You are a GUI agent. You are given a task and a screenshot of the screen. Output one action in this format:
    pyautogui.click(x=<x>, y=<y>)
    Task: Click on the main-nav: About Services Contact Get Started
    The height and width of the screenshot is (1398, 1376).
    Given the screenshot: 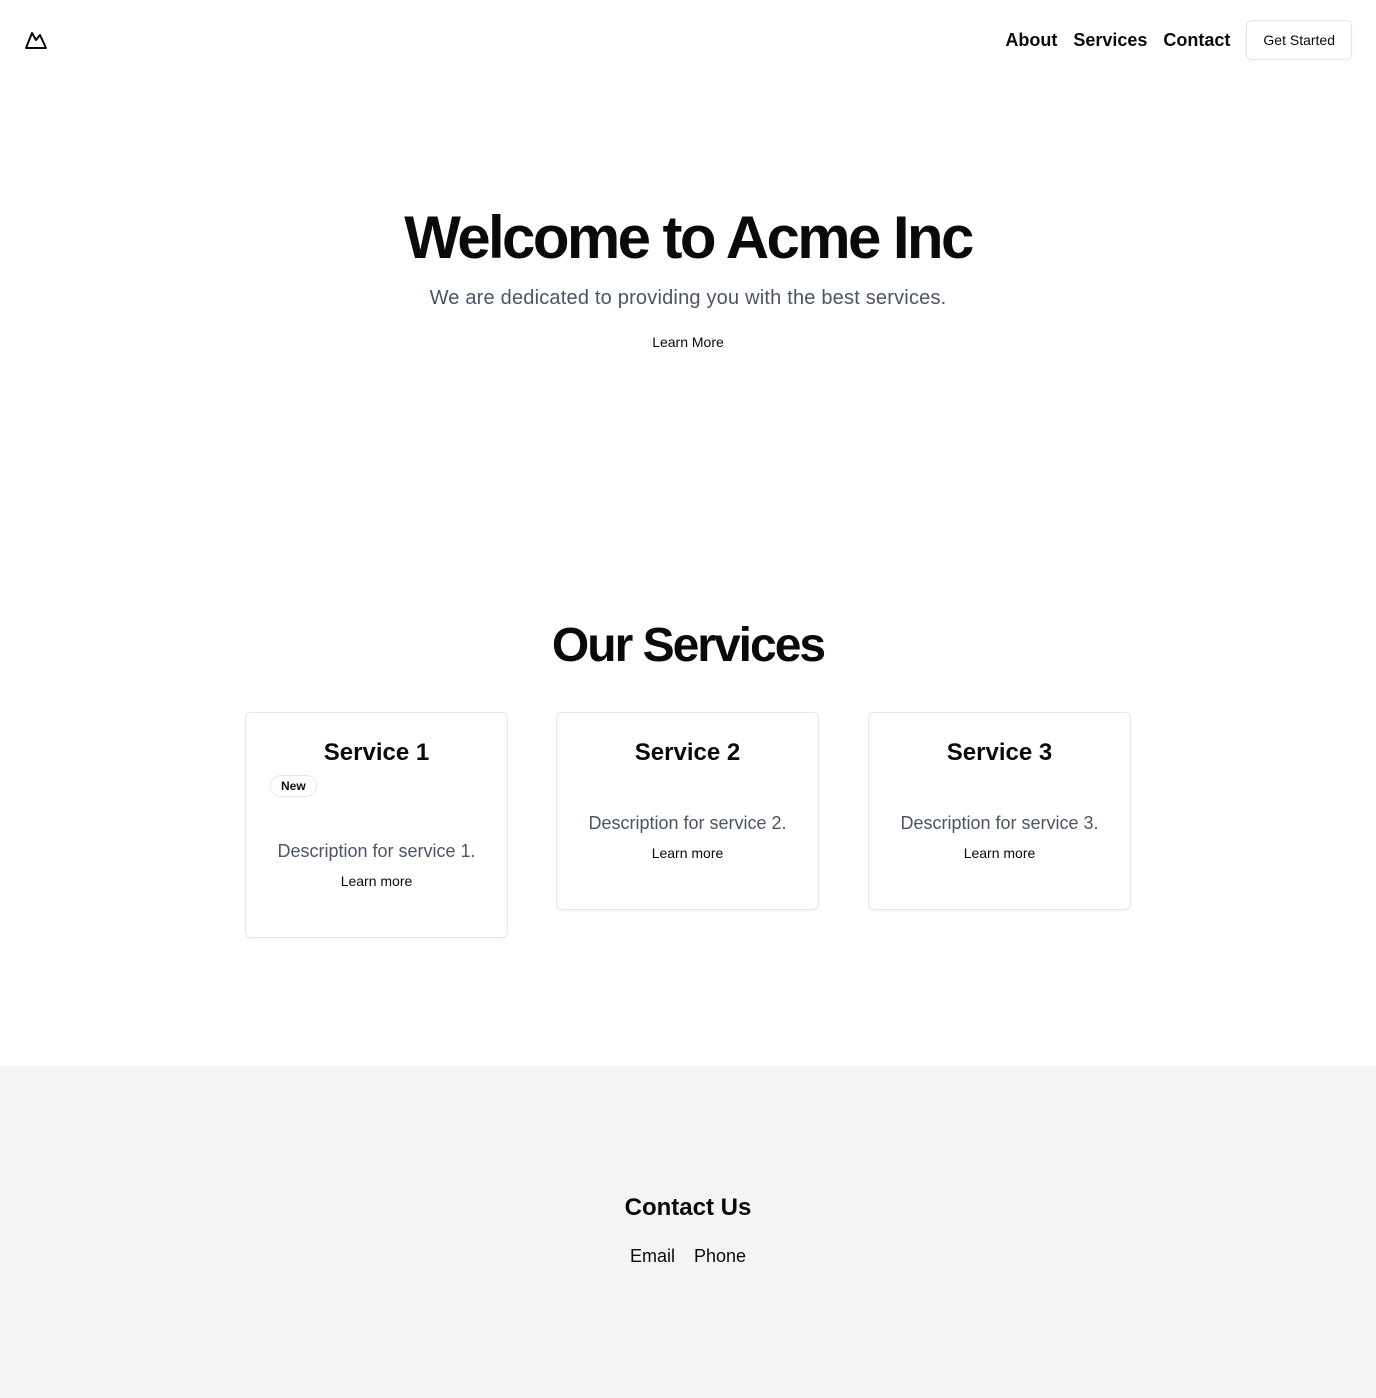 What is the action you would take?
    pyautogui.click(x=1178, y=40)
    